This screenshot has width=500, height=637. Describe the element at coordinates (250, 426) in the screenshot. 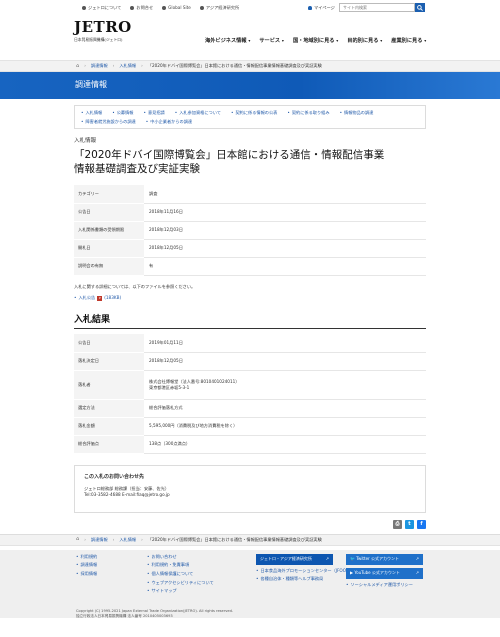

I see `table-row: 落札金額 5,595,000円（消費税及び地方消費税を除く）` at that location.